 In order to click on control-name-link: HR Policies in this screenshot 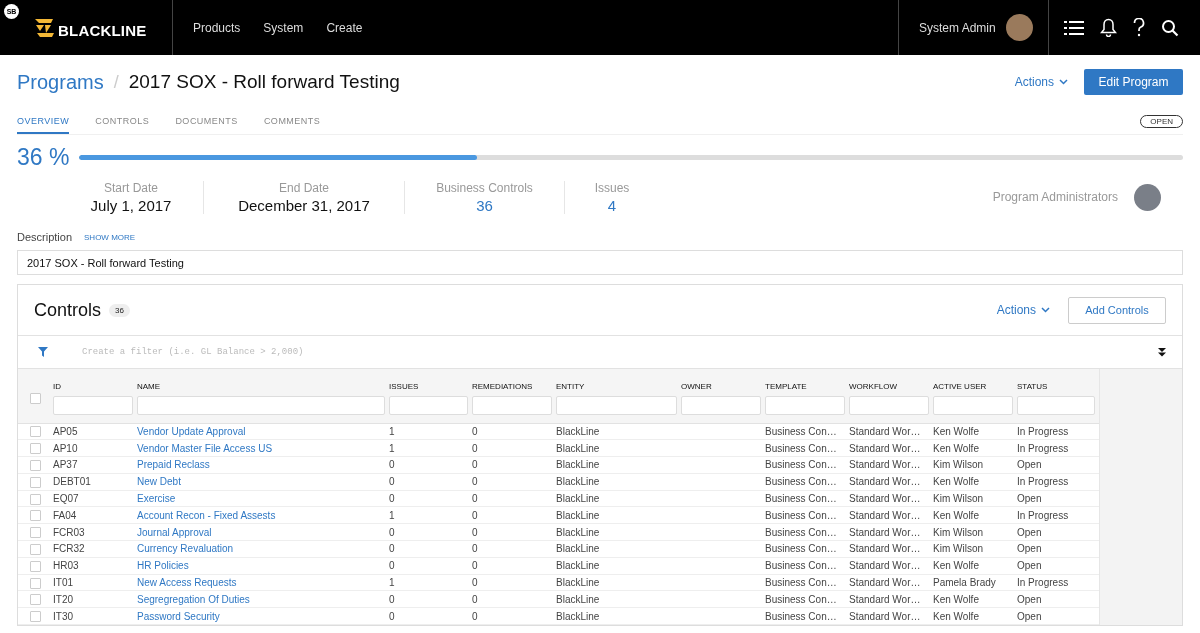, I will do `click(163, 566)`.